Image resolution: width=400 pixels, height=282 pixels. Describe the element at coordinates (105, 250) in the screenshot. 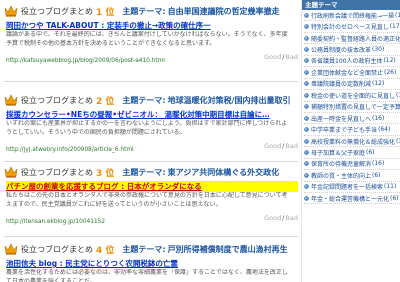

I see `entry-rank: 4 位` at that location.